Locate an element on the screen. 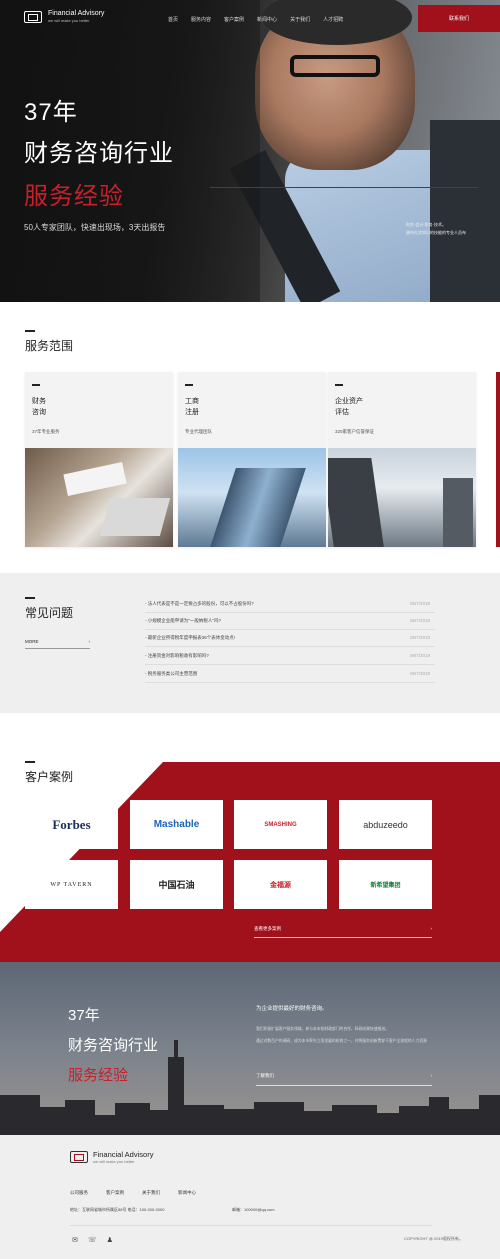 This screenshot has height=1259, width=500. services-title: 服务范围 is located at coordinates (49, 346).